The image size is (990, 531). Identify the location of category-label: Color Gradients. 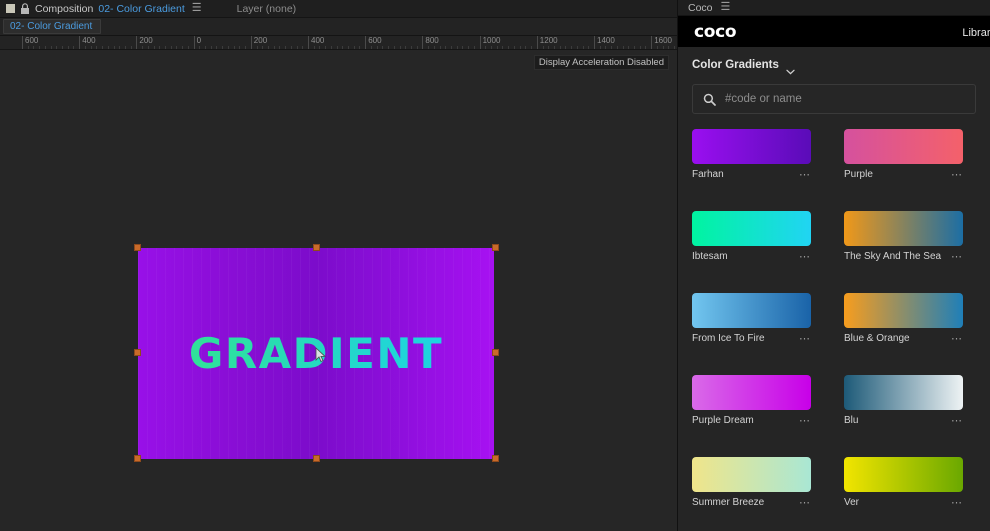
(735, 65).